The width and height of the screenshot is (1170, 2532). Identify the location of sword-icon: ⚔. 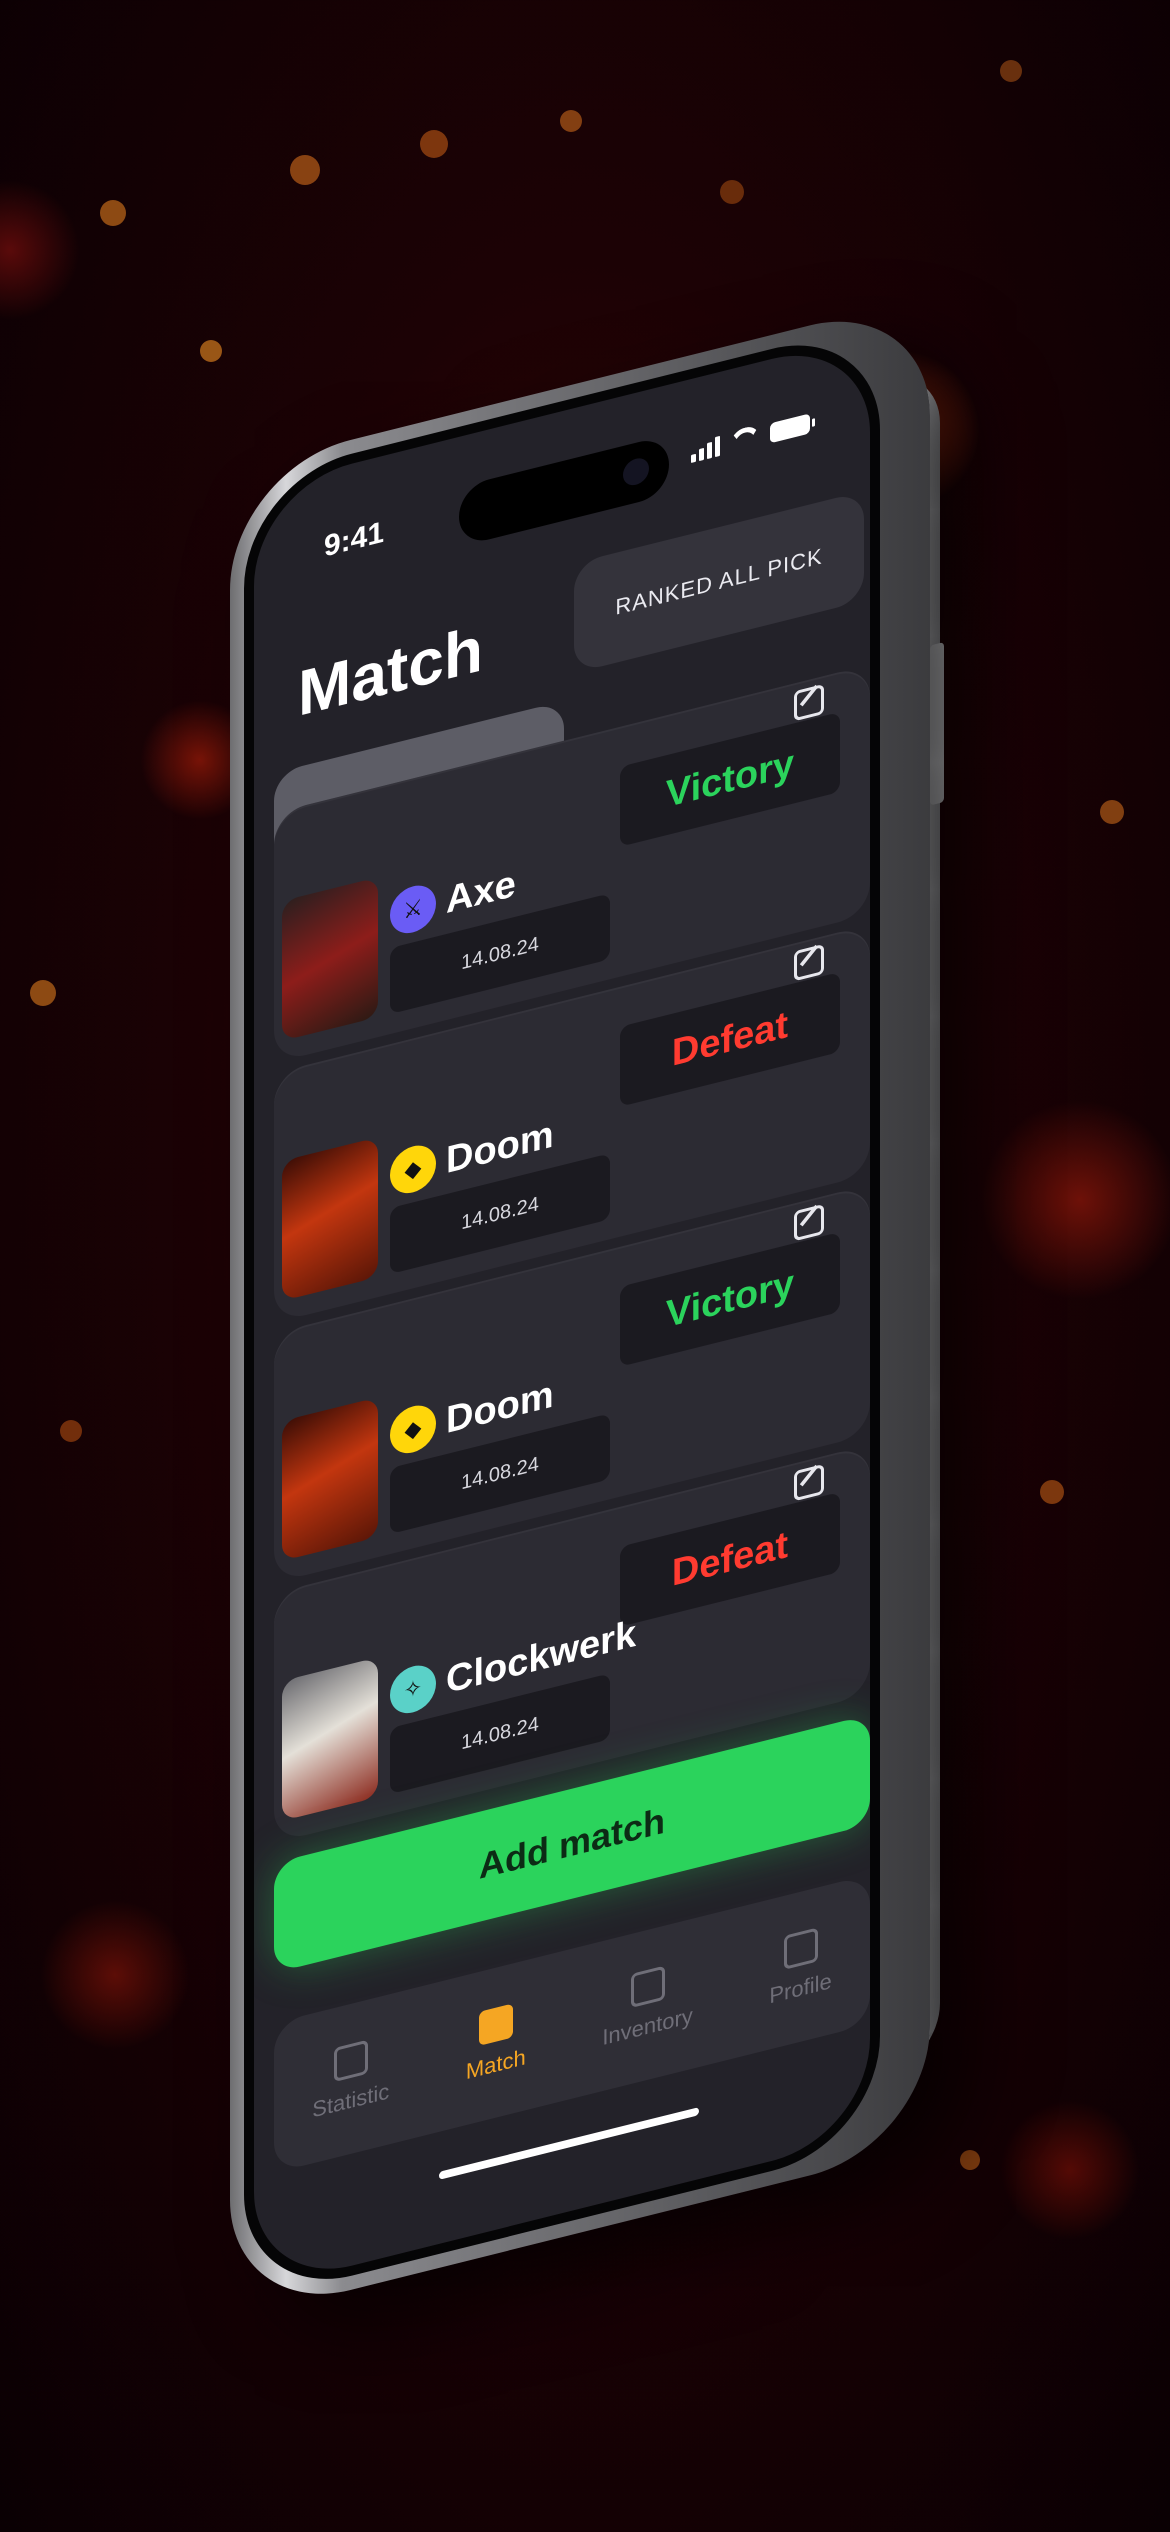
(413, 909).